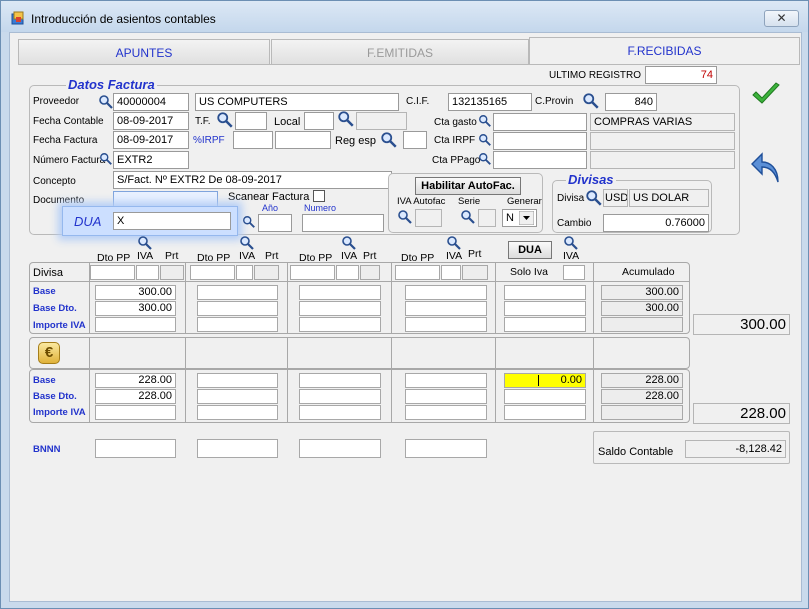 The image size is (809, 609). I want to click on tab-f-emitidas-label: F.EMITIDAS, so click(400, 53).